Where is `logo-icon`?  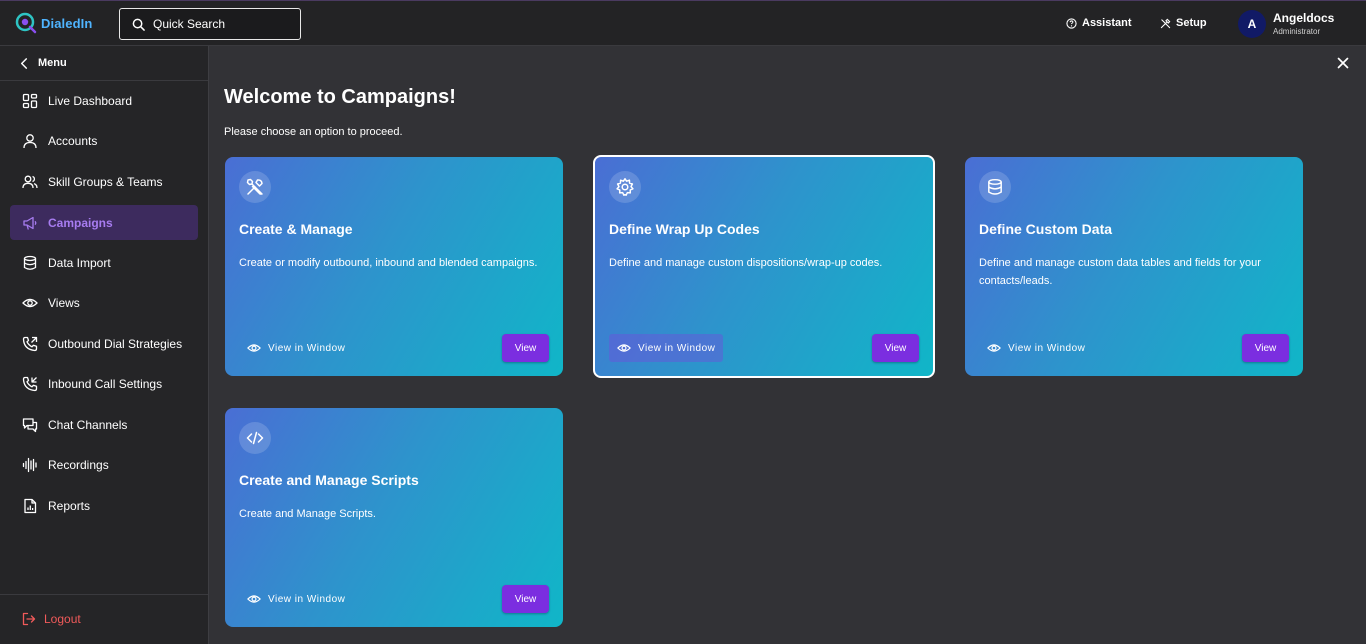 logo-icon is located at coordinates (26, 23).